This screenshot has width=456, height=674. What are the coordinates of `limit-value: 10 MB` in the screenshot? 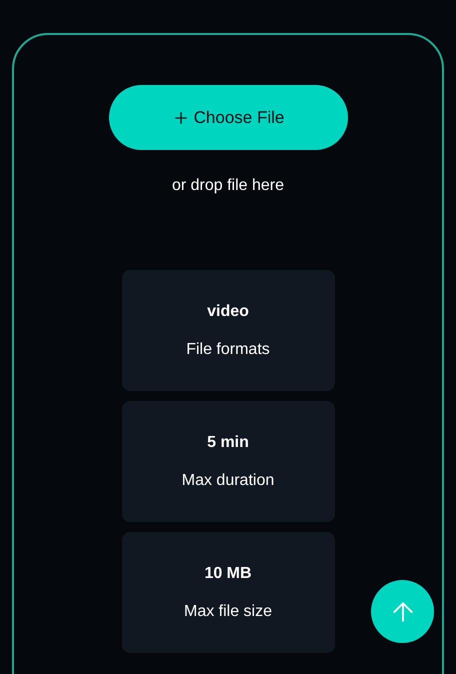 It's located at (228, 574).